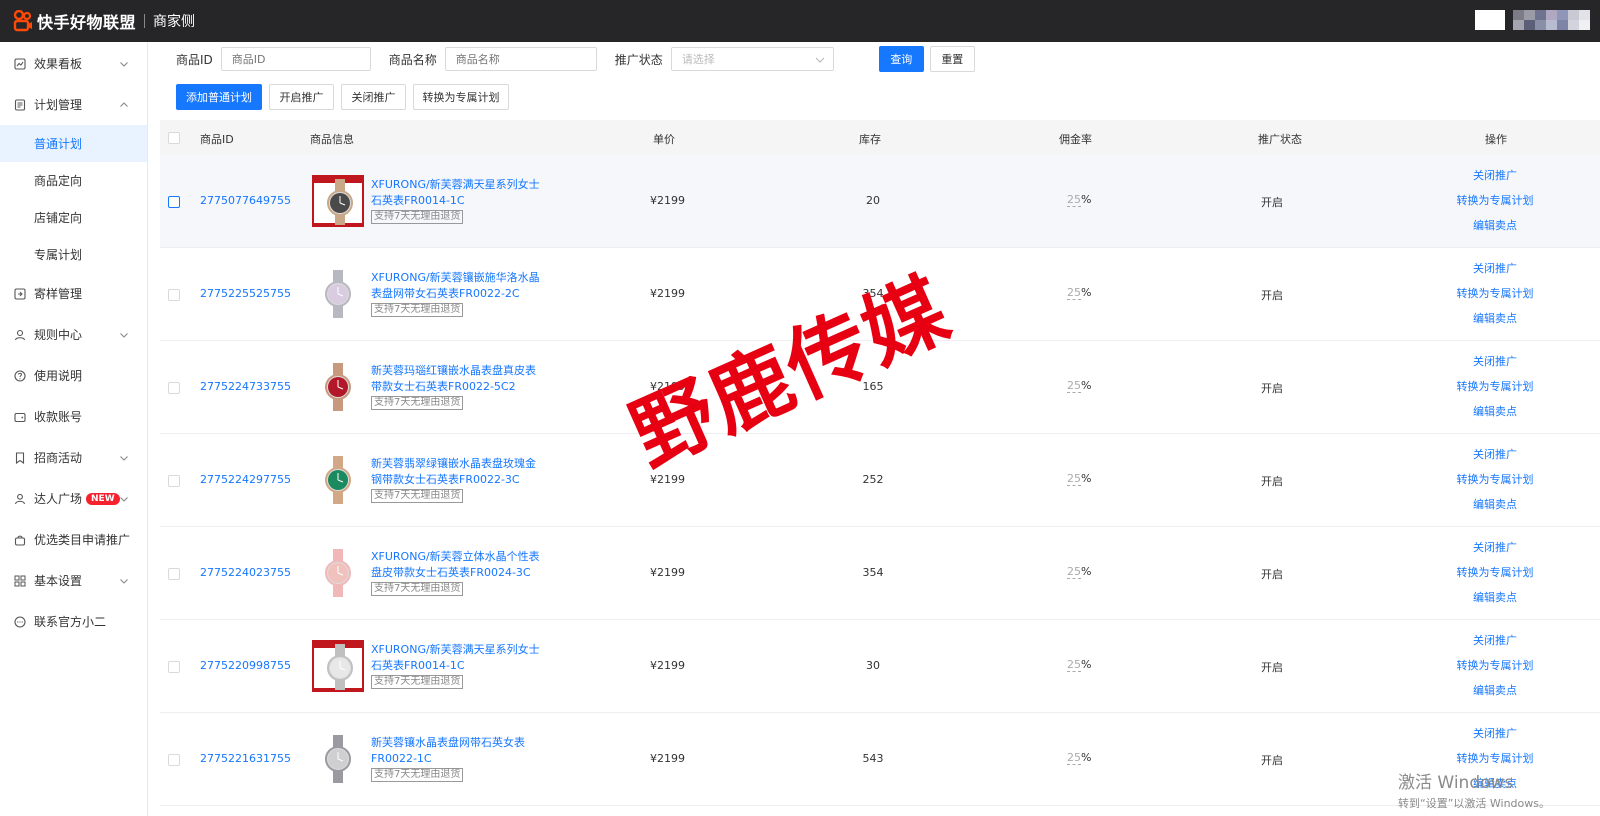  I want to click on product-id-link: 2775220998755, so click(245, 665).